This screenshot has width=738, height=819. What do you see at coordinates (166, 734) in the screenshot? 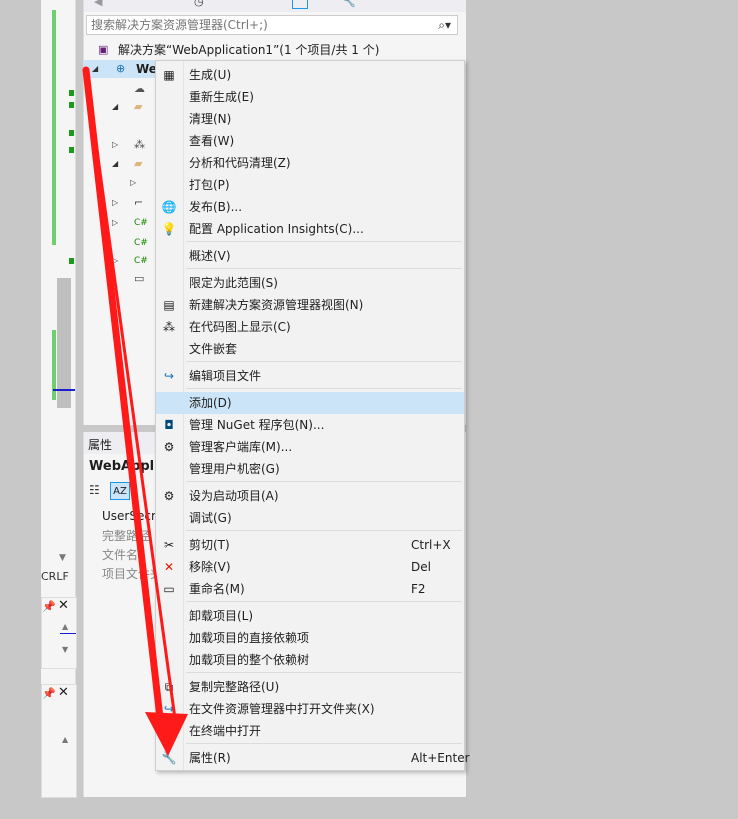
I see `annotation-arrow-head` at bounding box center [166, 734].